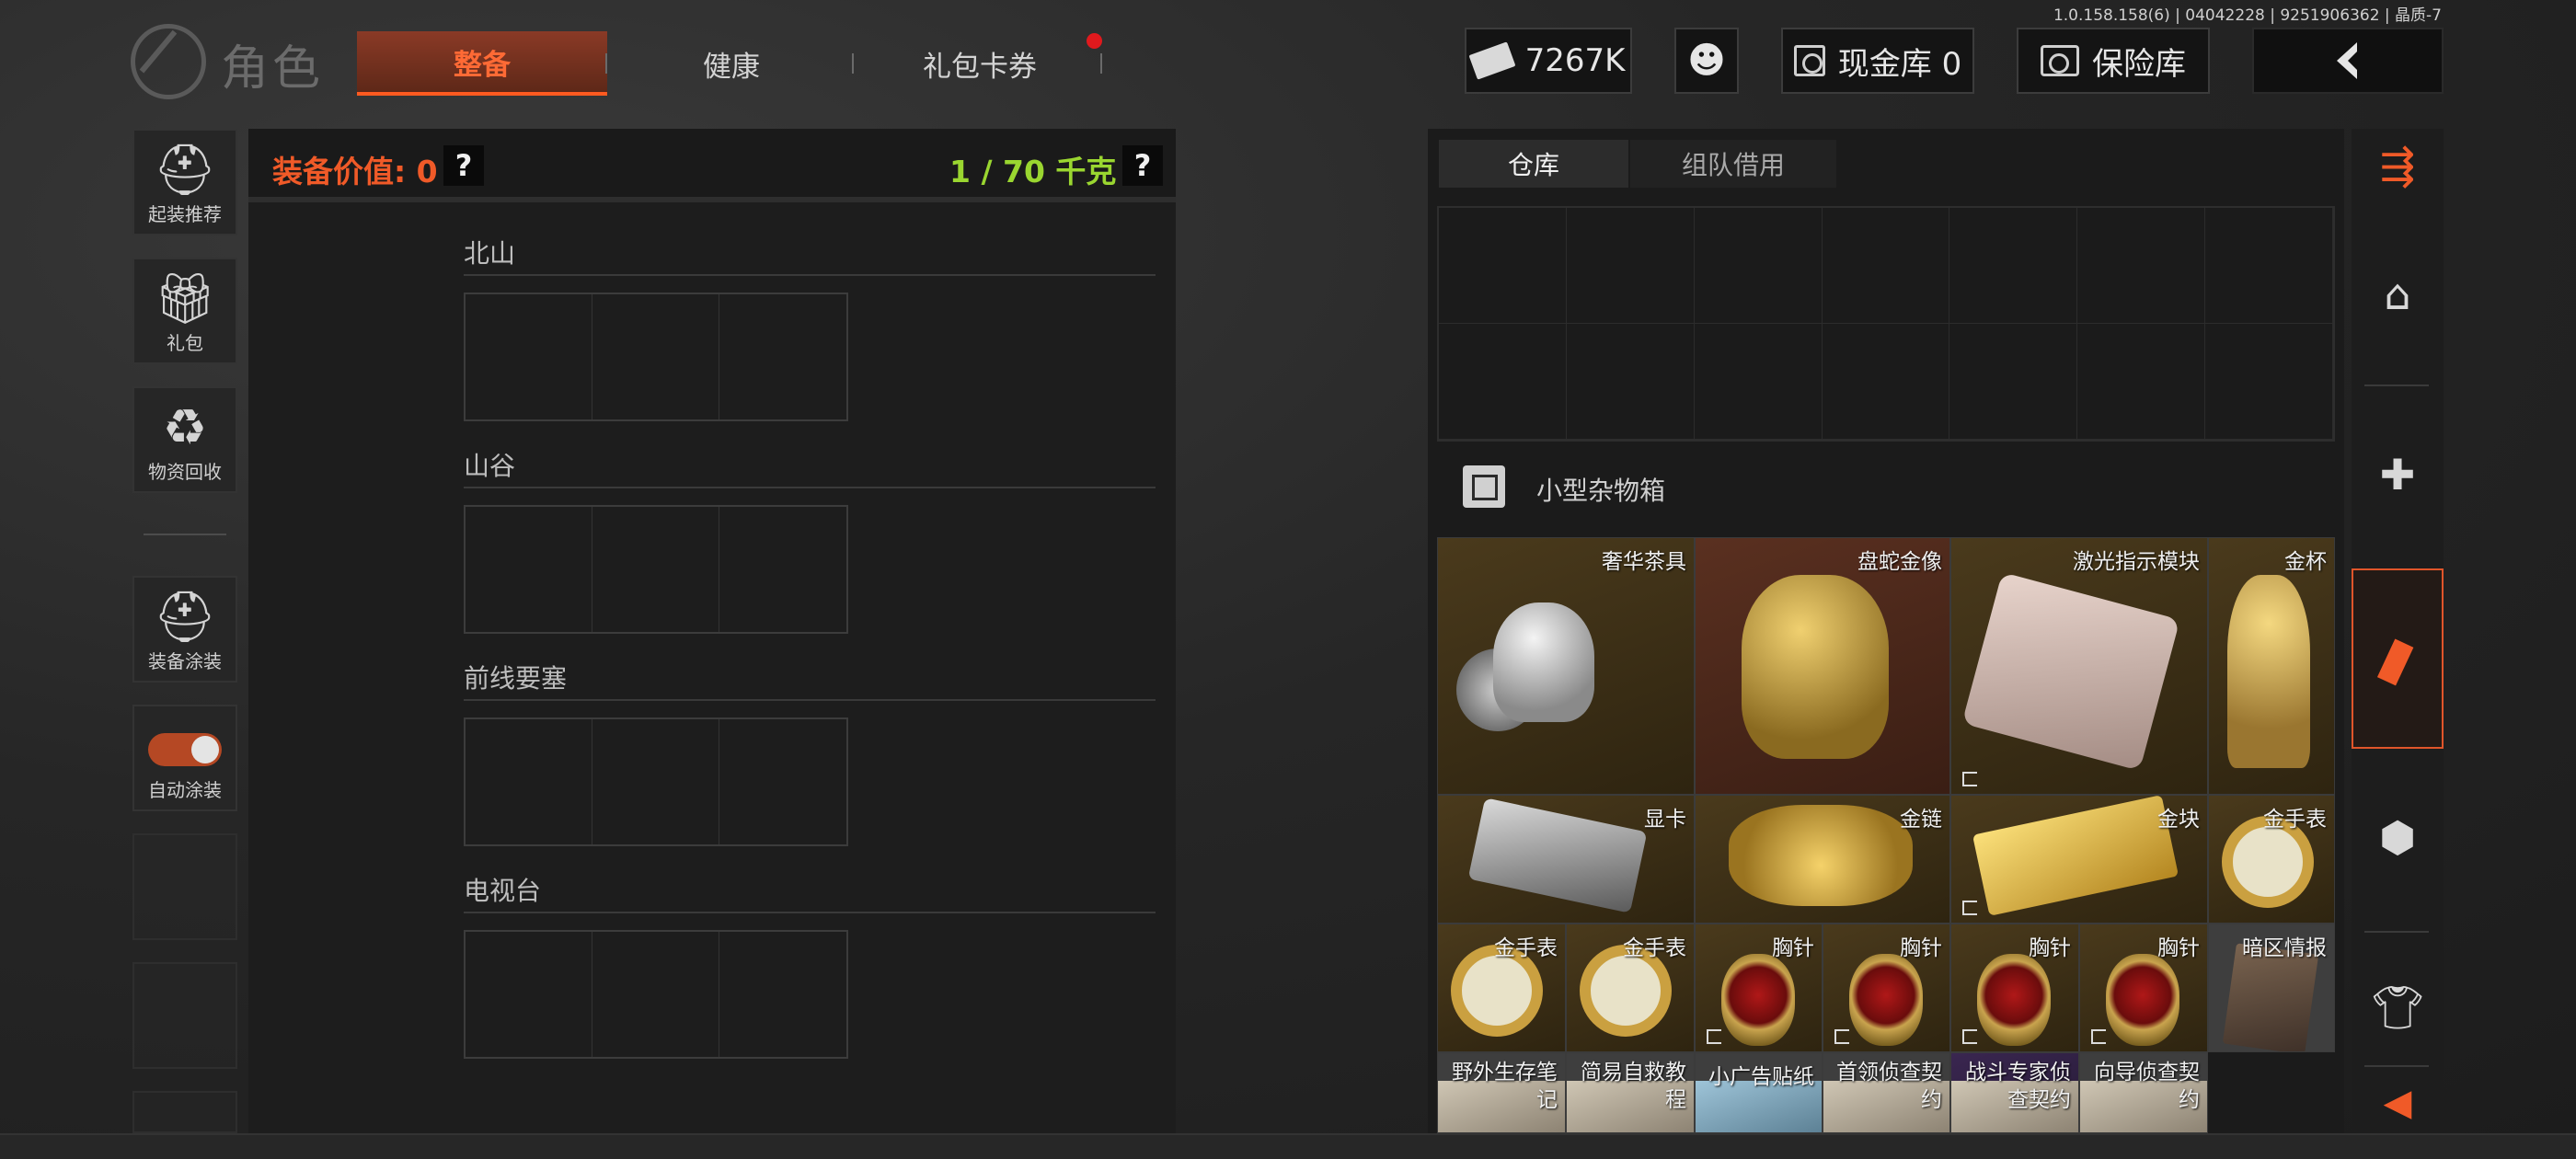 The width and height of the screenshot is (2576, 1159). I want to click on item-ad-sticker: 小广告贴纸, so click(1759, 1092).